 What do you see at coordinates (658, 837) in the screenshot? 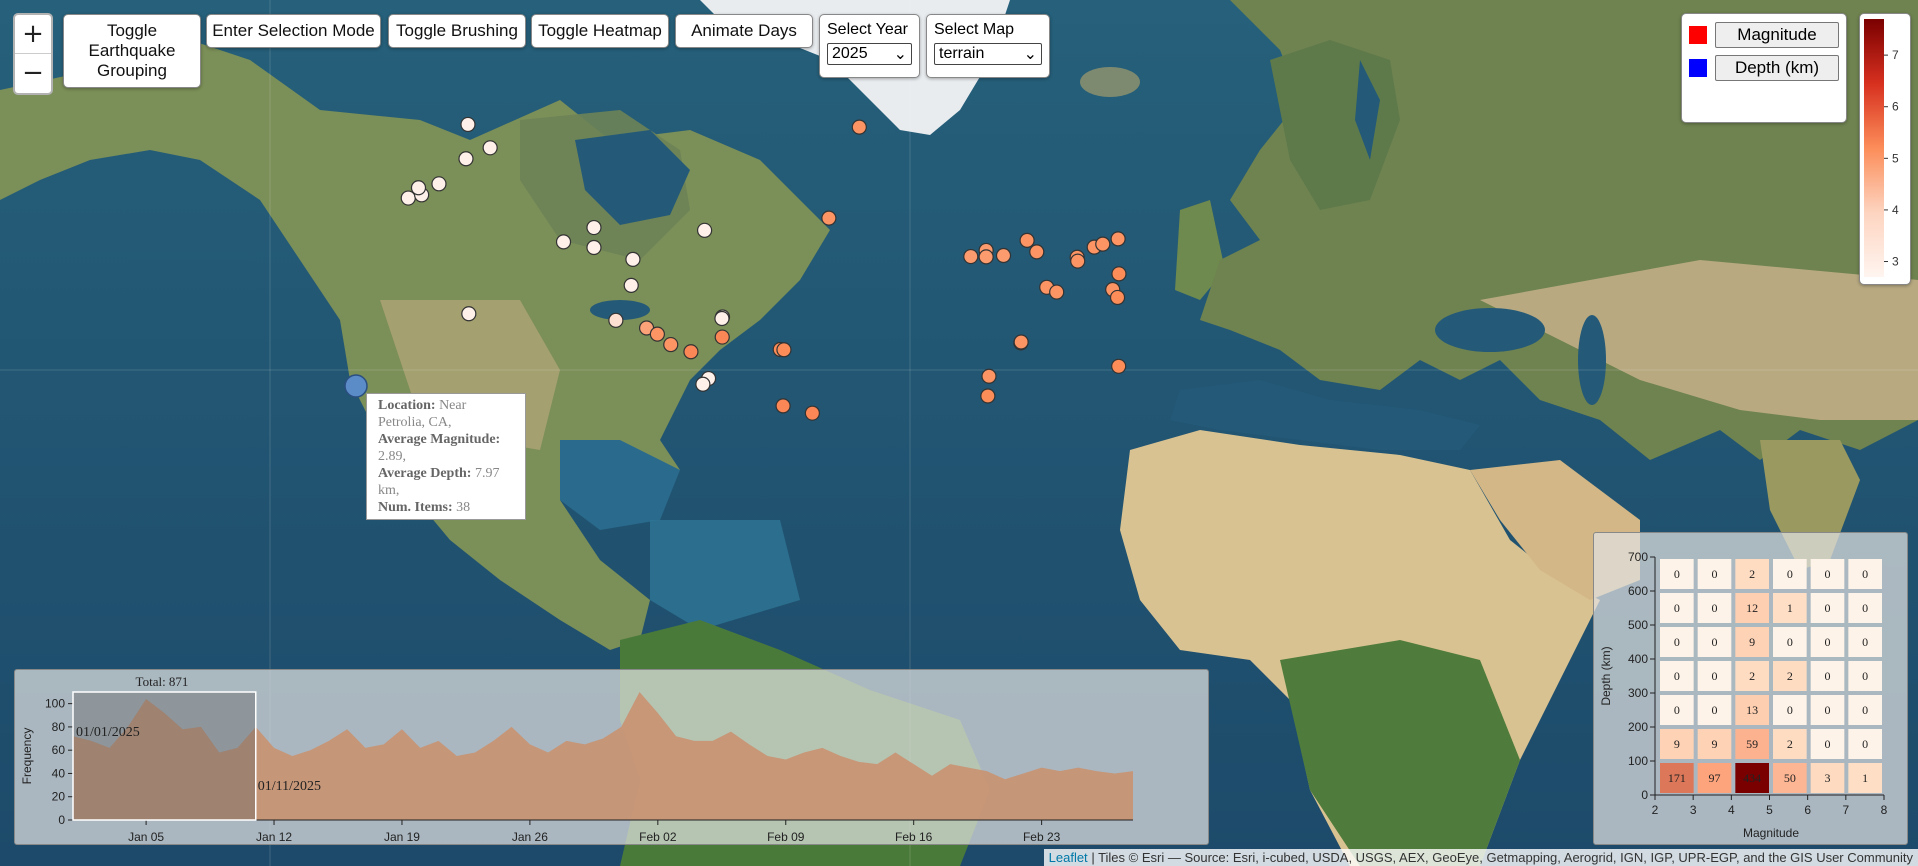
I see `x-tick-label: Feb 02` at bounding box center [658, 837].